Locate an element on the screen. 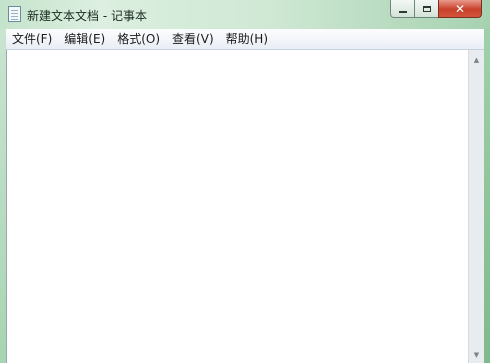  menu-edit: 编辑(E) is located at coordinates (84, 39).